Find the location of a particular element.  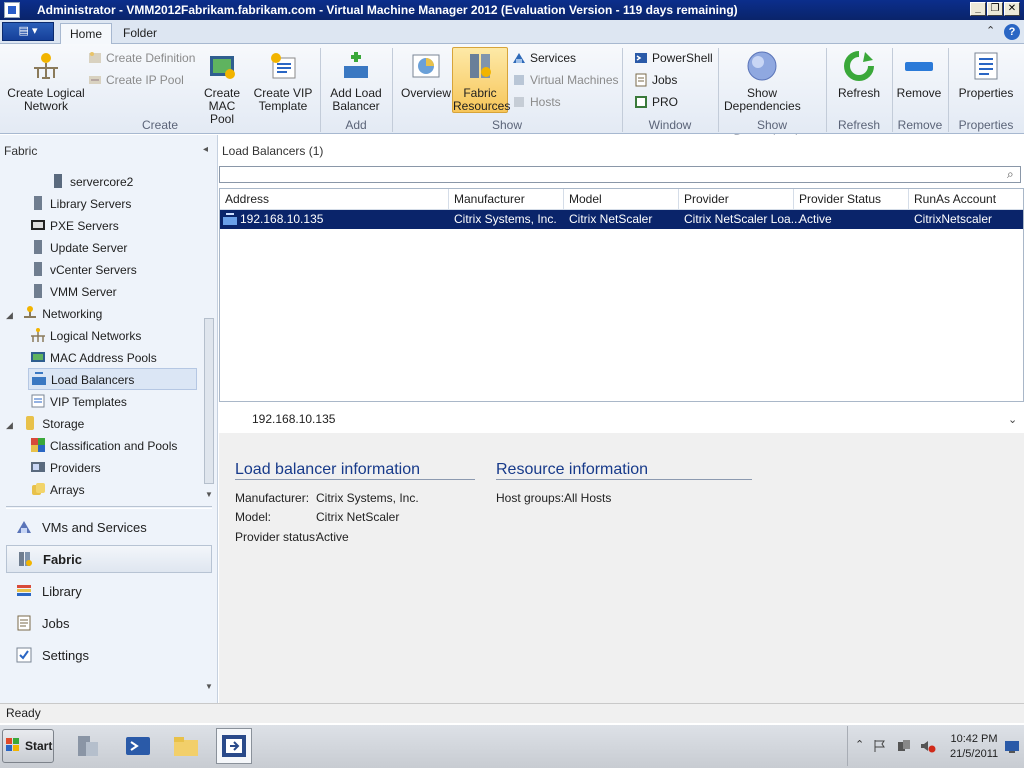

tree-label: Logical Networks is located at coordinates (96, 336).